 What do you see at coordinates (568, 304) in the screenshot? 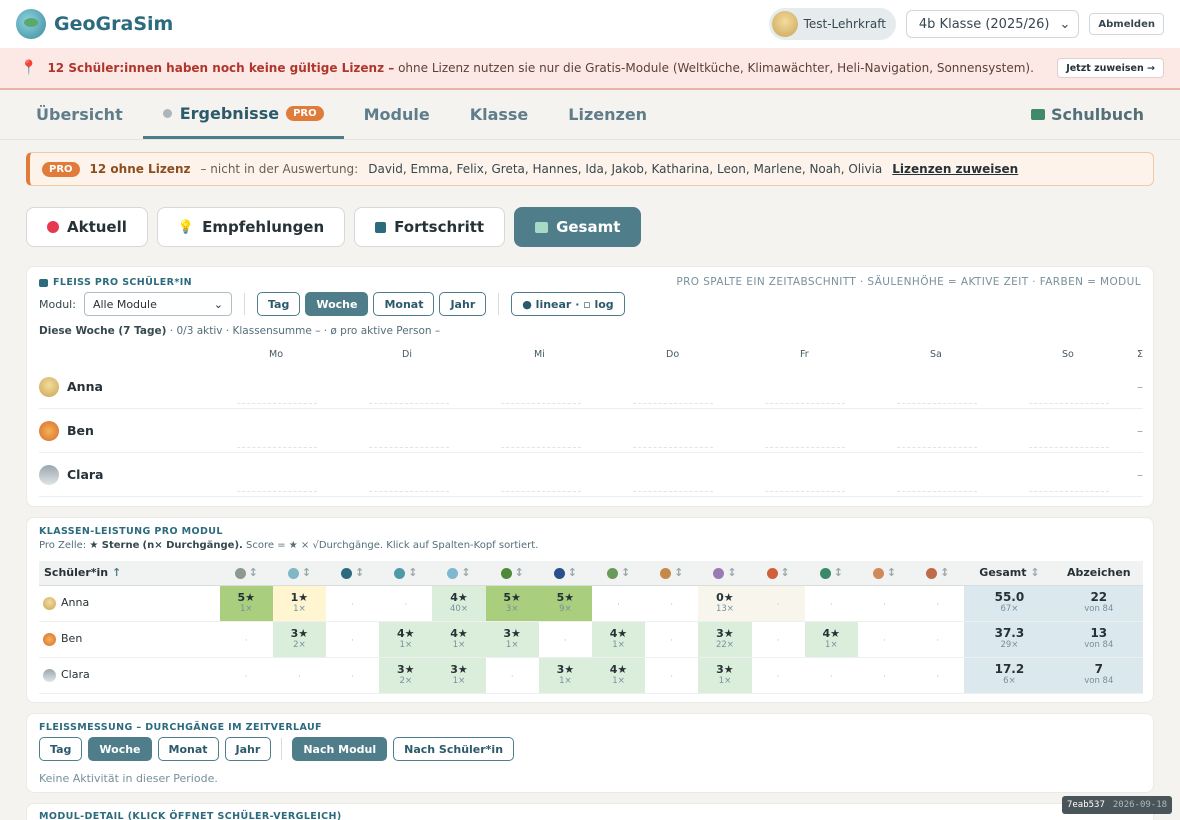
I see `scale-toggle: ● linear · ▫ log` at bounding box center [568, 304].